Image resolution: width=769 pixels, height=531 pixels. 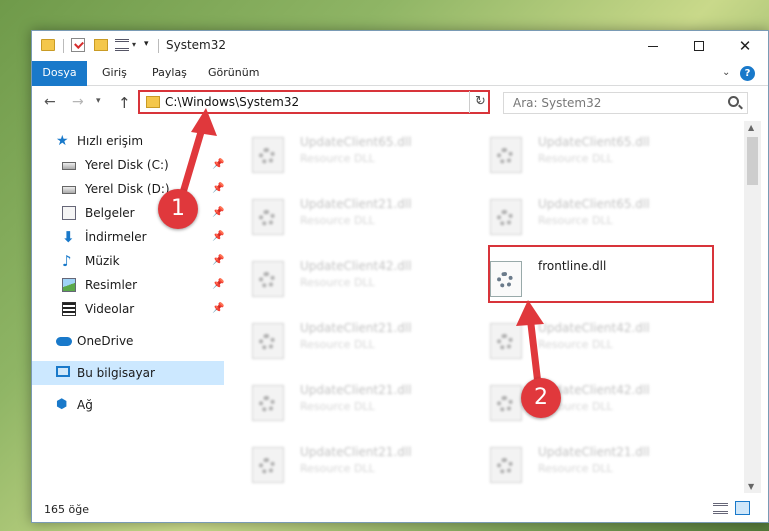 What do you see at coordinates (726, 72) in the screenshot?
I see `expand-ribbon-icon: ⌄` at bounding box center [726, 72].